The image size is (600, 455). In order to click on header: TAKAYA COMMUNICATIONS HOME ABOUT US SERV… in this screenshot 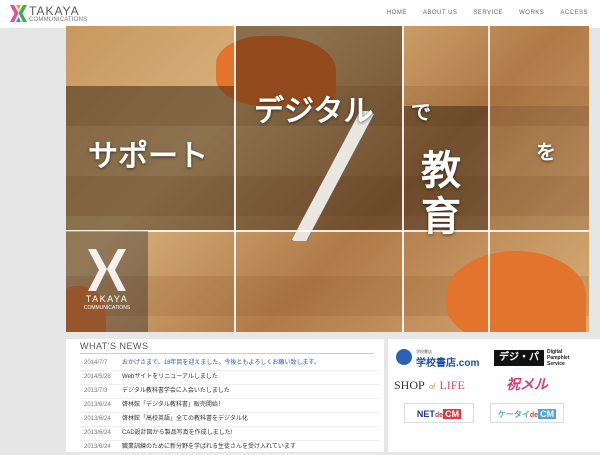, I will do `click(300, 14)`.